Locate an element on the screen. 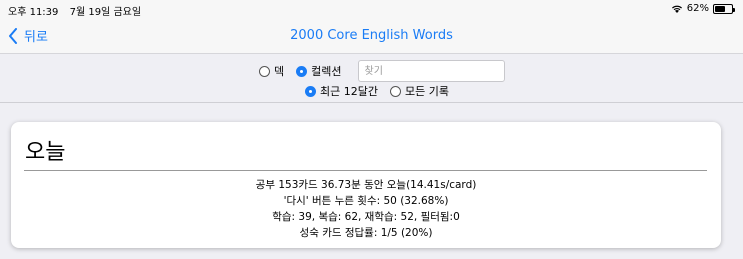  radio-recent-12-months: 최근 12달간 is located at coordinates (341, 91).